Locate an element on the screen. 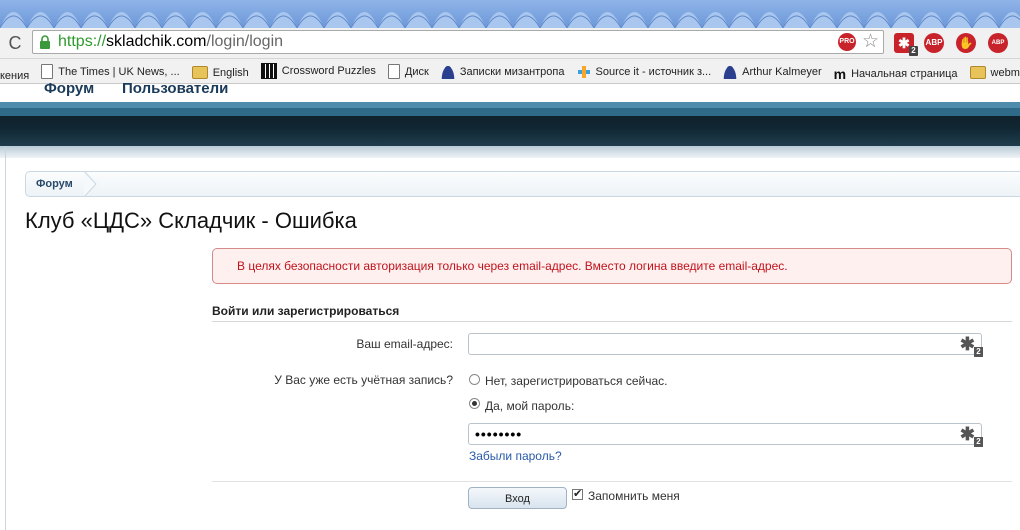  bookmark-item: Crossword Puzzles is located at coordinates (318, 71).